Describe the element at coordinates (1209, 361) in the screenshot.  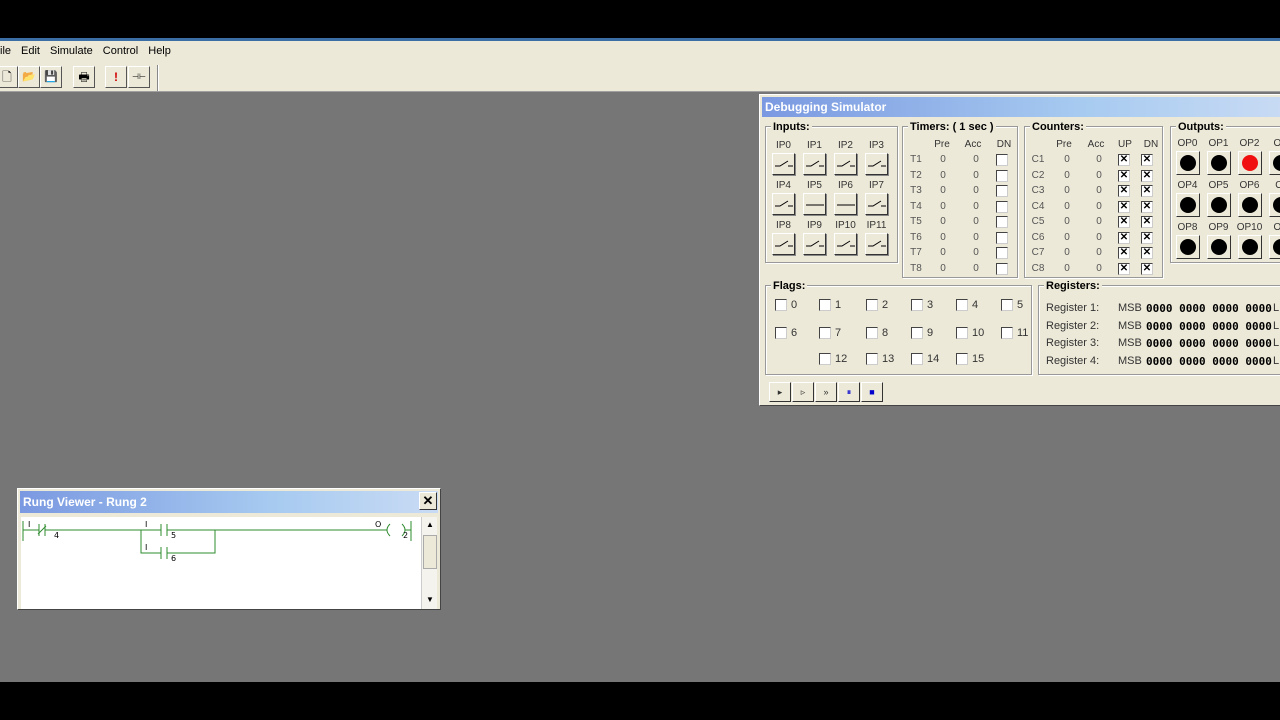
I see `register-value: 0000 0000 0000 0000` at that location.